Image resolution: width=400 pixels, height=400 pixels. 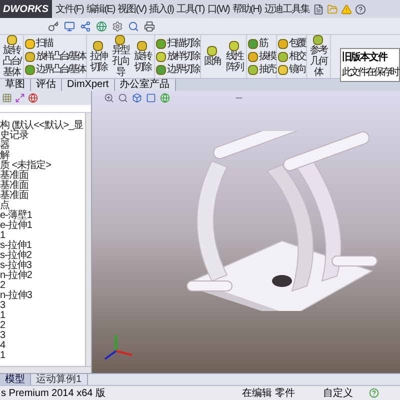 What do you see at coordinates (5, 146) in the screenshot?
I see `tree-item: 器` at bounding box center [5, 146].